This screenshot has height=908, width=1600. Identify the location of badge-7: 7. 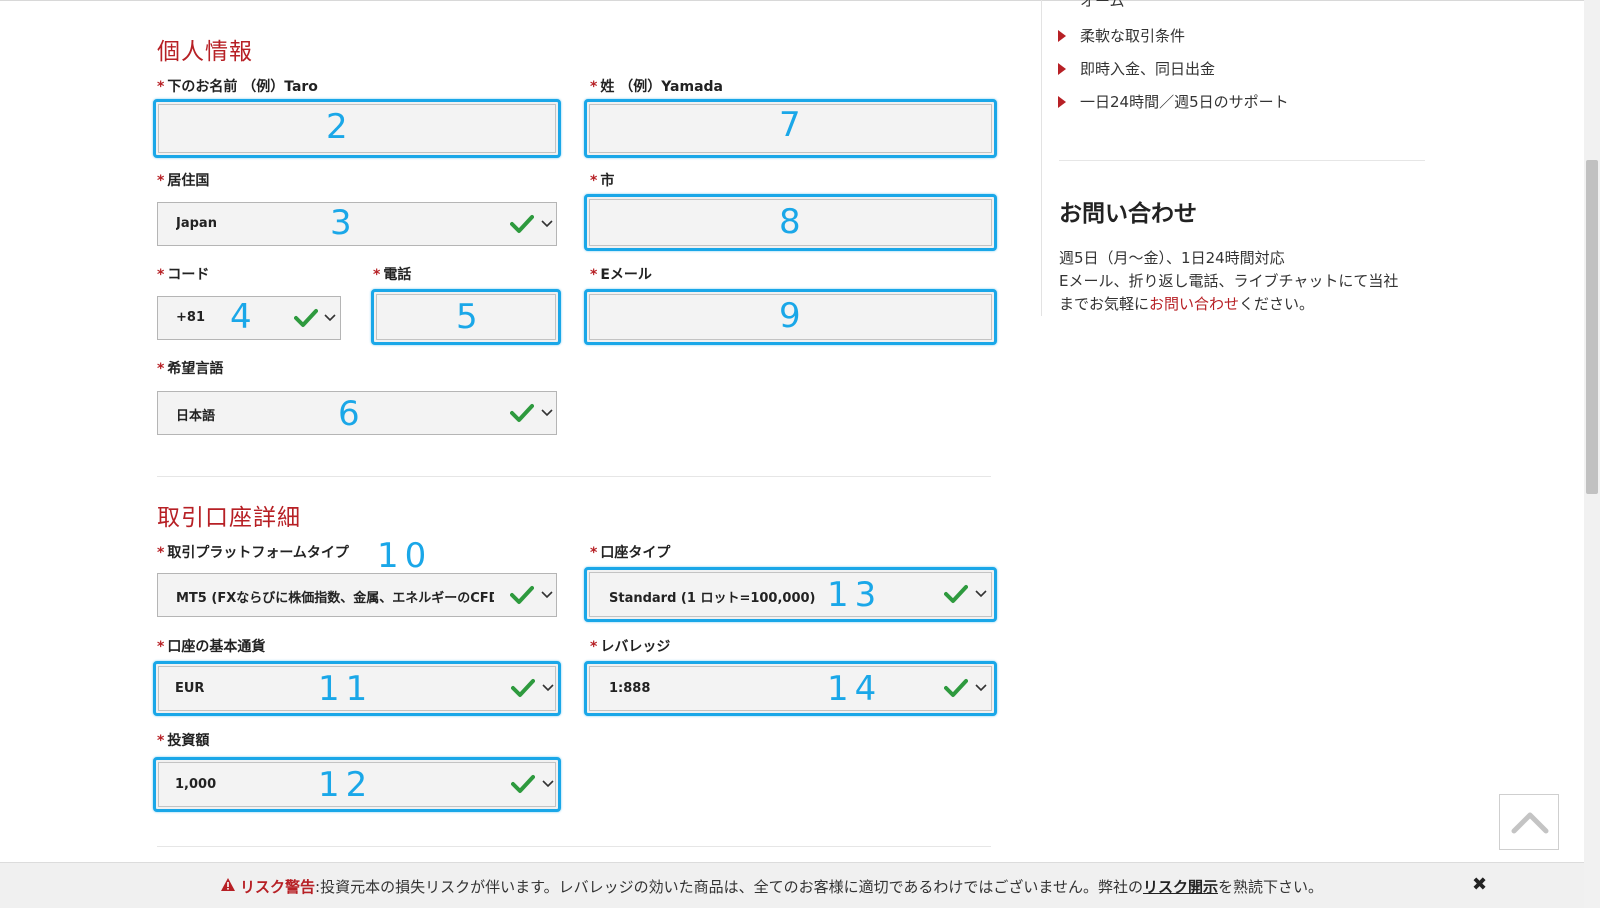
(793, 125).